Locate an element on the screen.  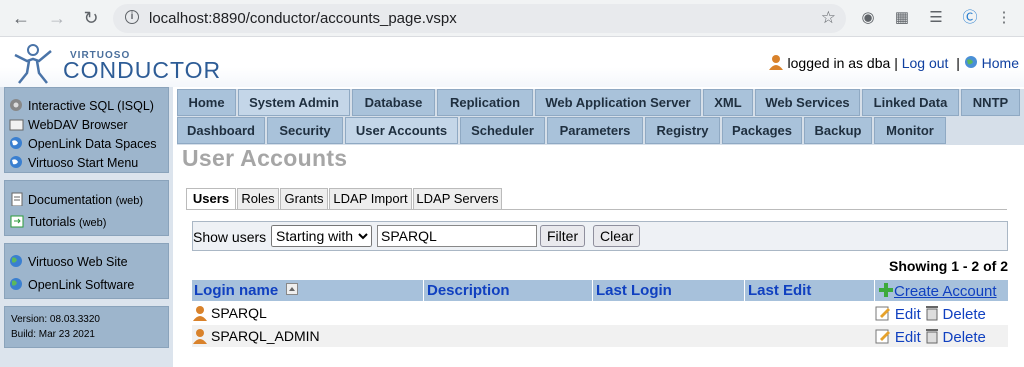
sort-icon is located at coordinates (292, 289).